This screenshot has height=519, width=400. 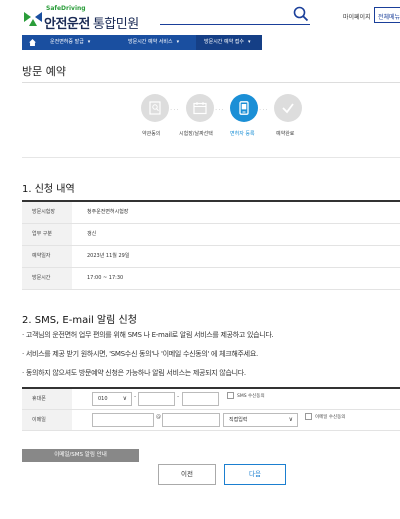 What do you see at coordinates (66, 8) in the screenshot?
I see `logo-tagline: SafeDriving` at bounding box center [66, 8].